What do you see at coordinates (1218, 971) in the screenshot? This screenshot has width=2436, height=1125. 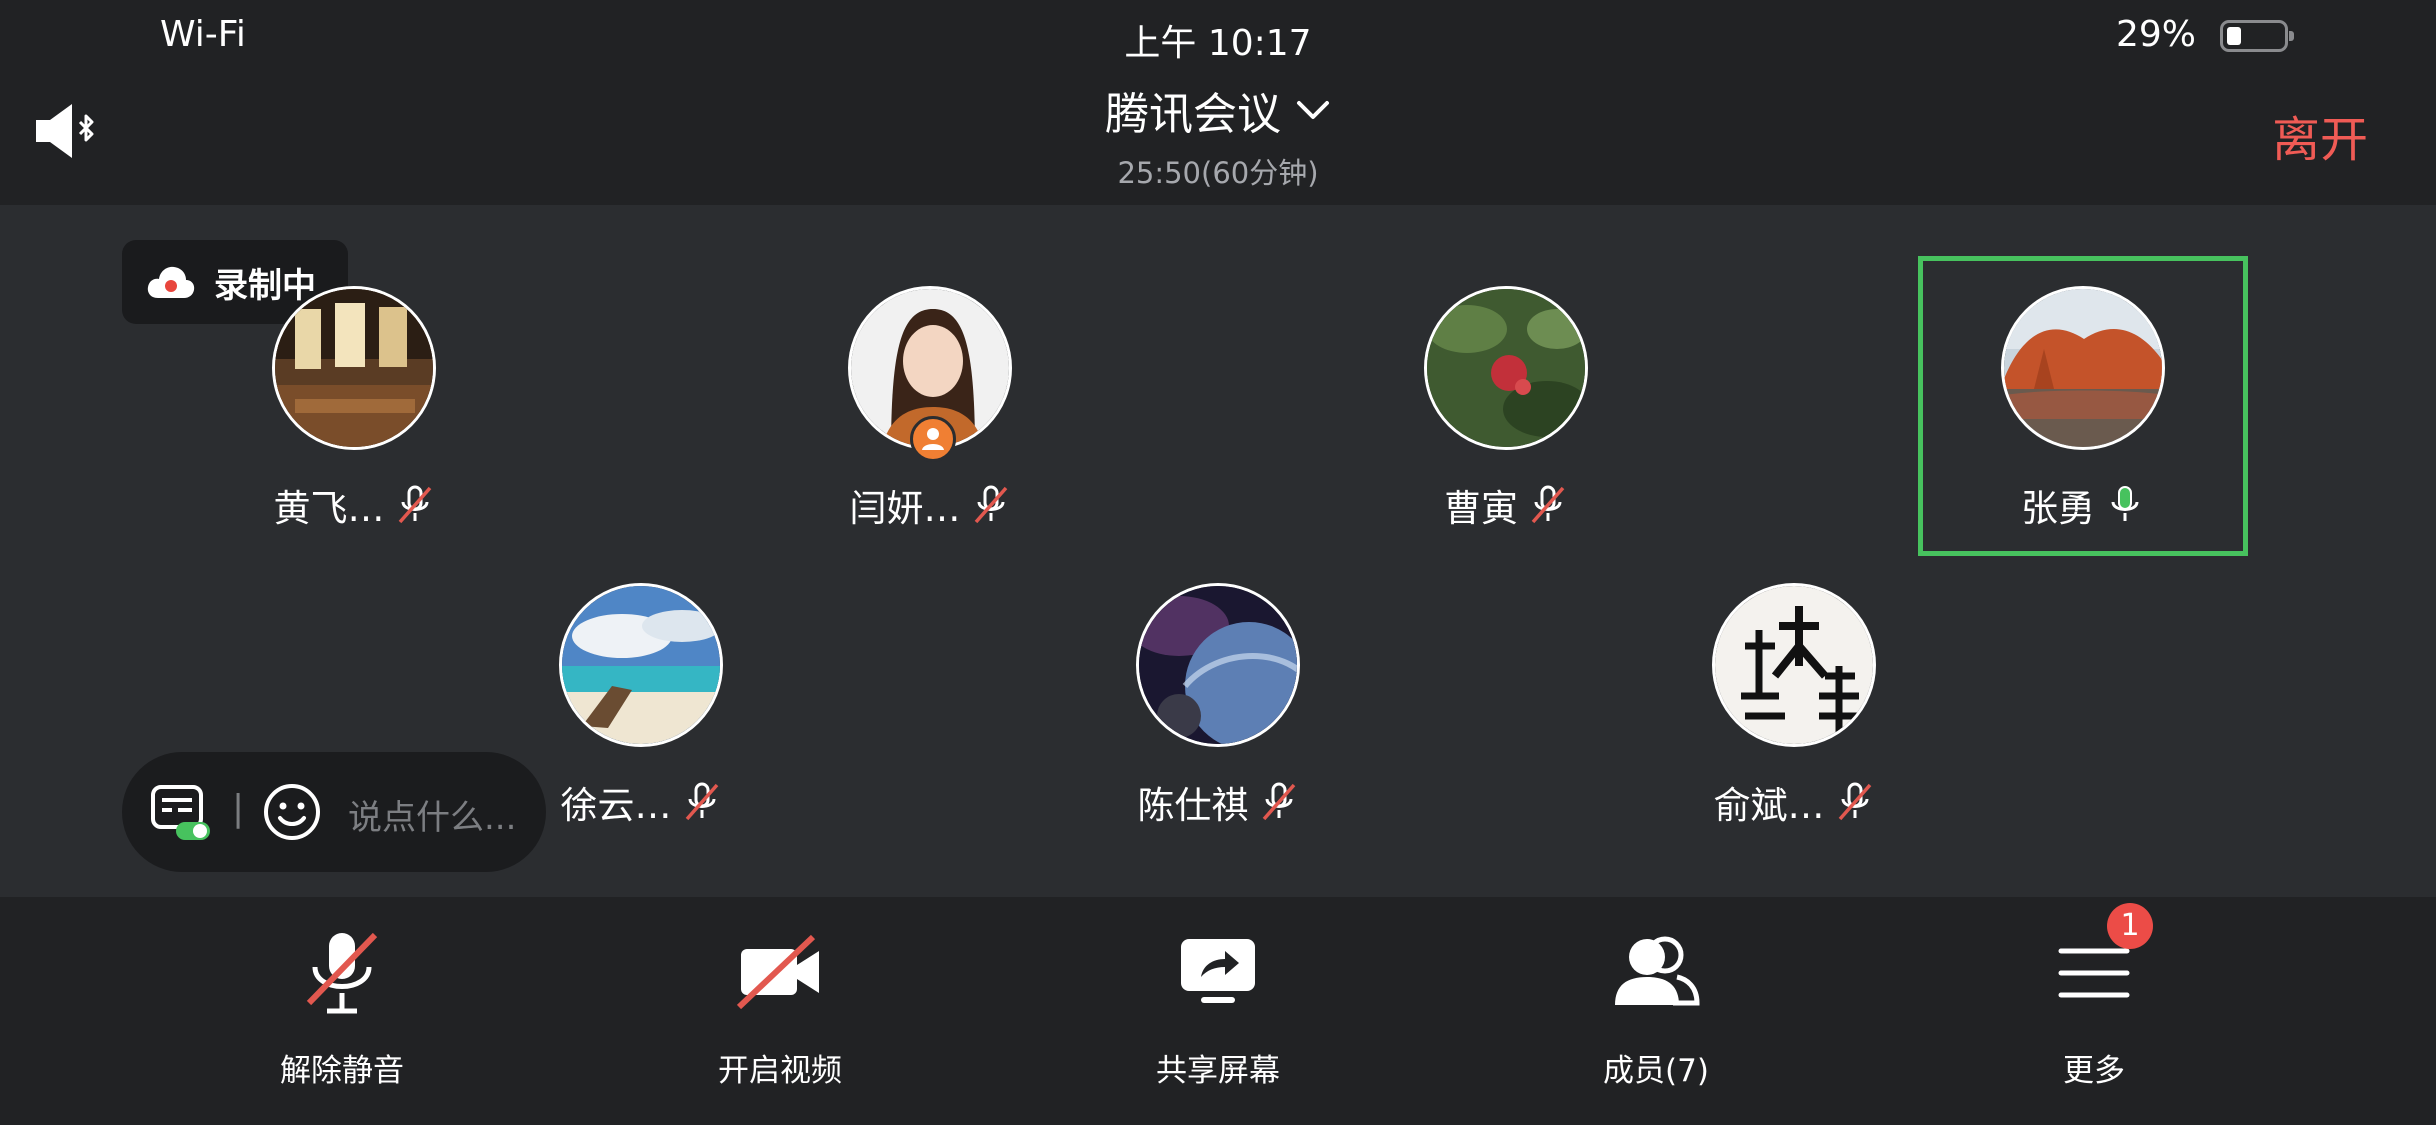 I see `share-screen-icon` at bounding box center [1218, 971].